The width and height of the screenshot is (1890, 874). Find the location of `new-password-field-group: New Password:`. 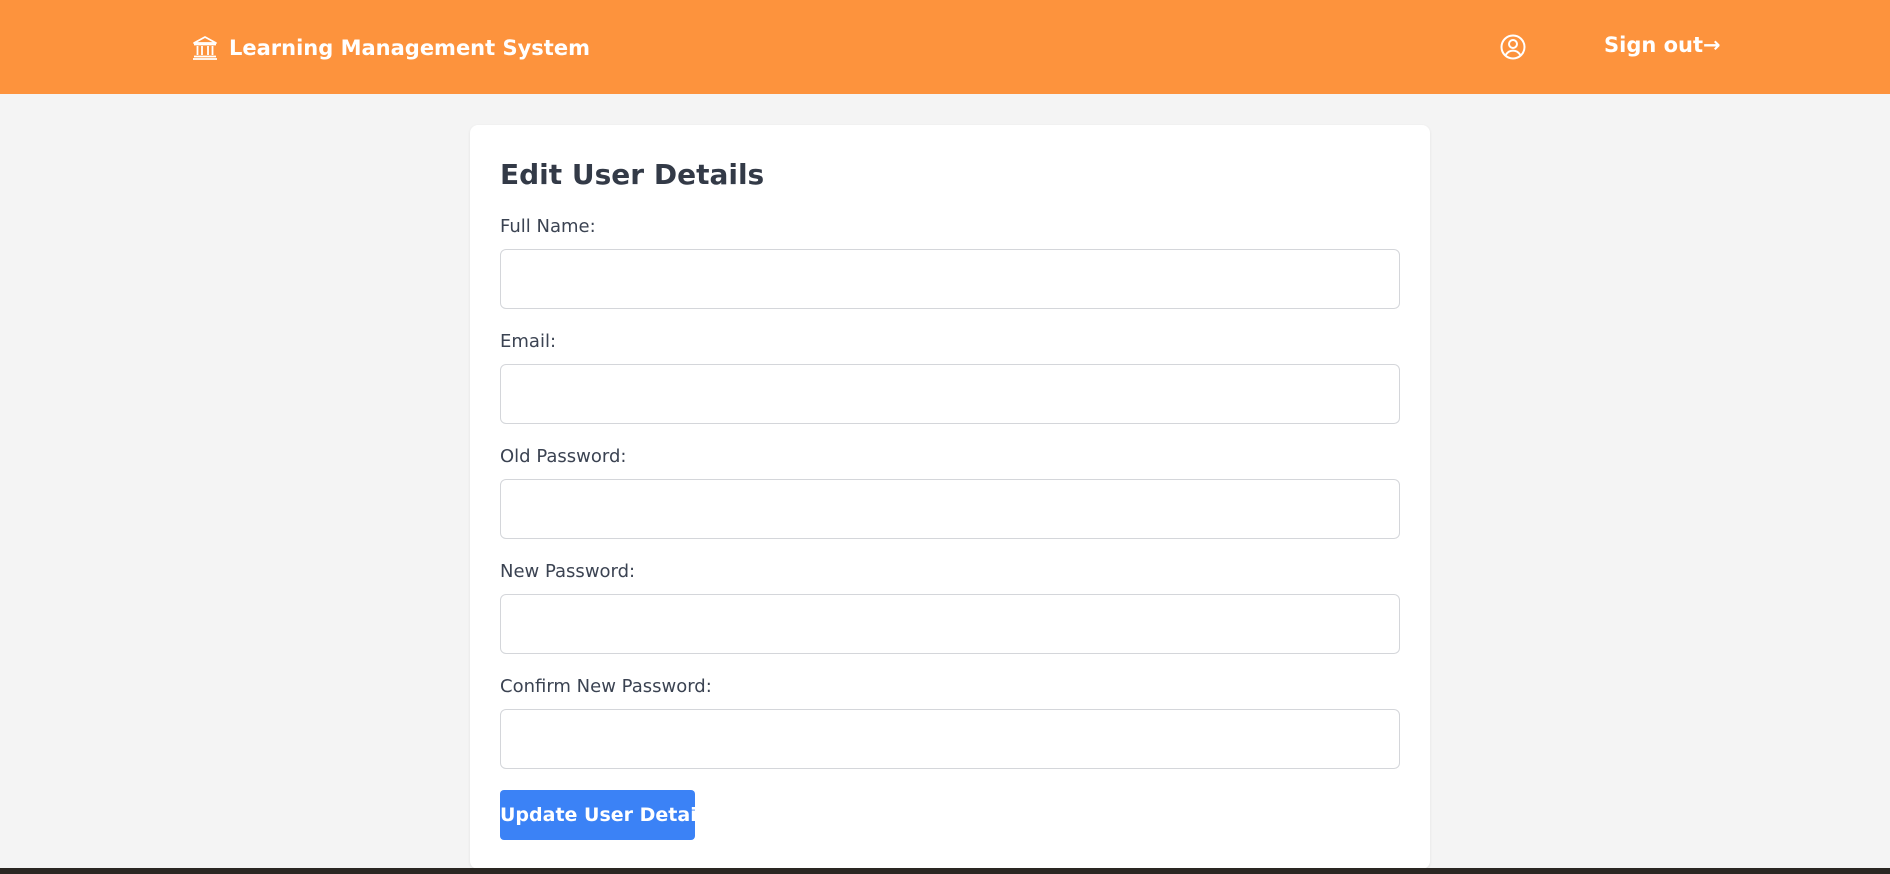

new-password-field-group: New Password: is located at coordinates (950, 607).